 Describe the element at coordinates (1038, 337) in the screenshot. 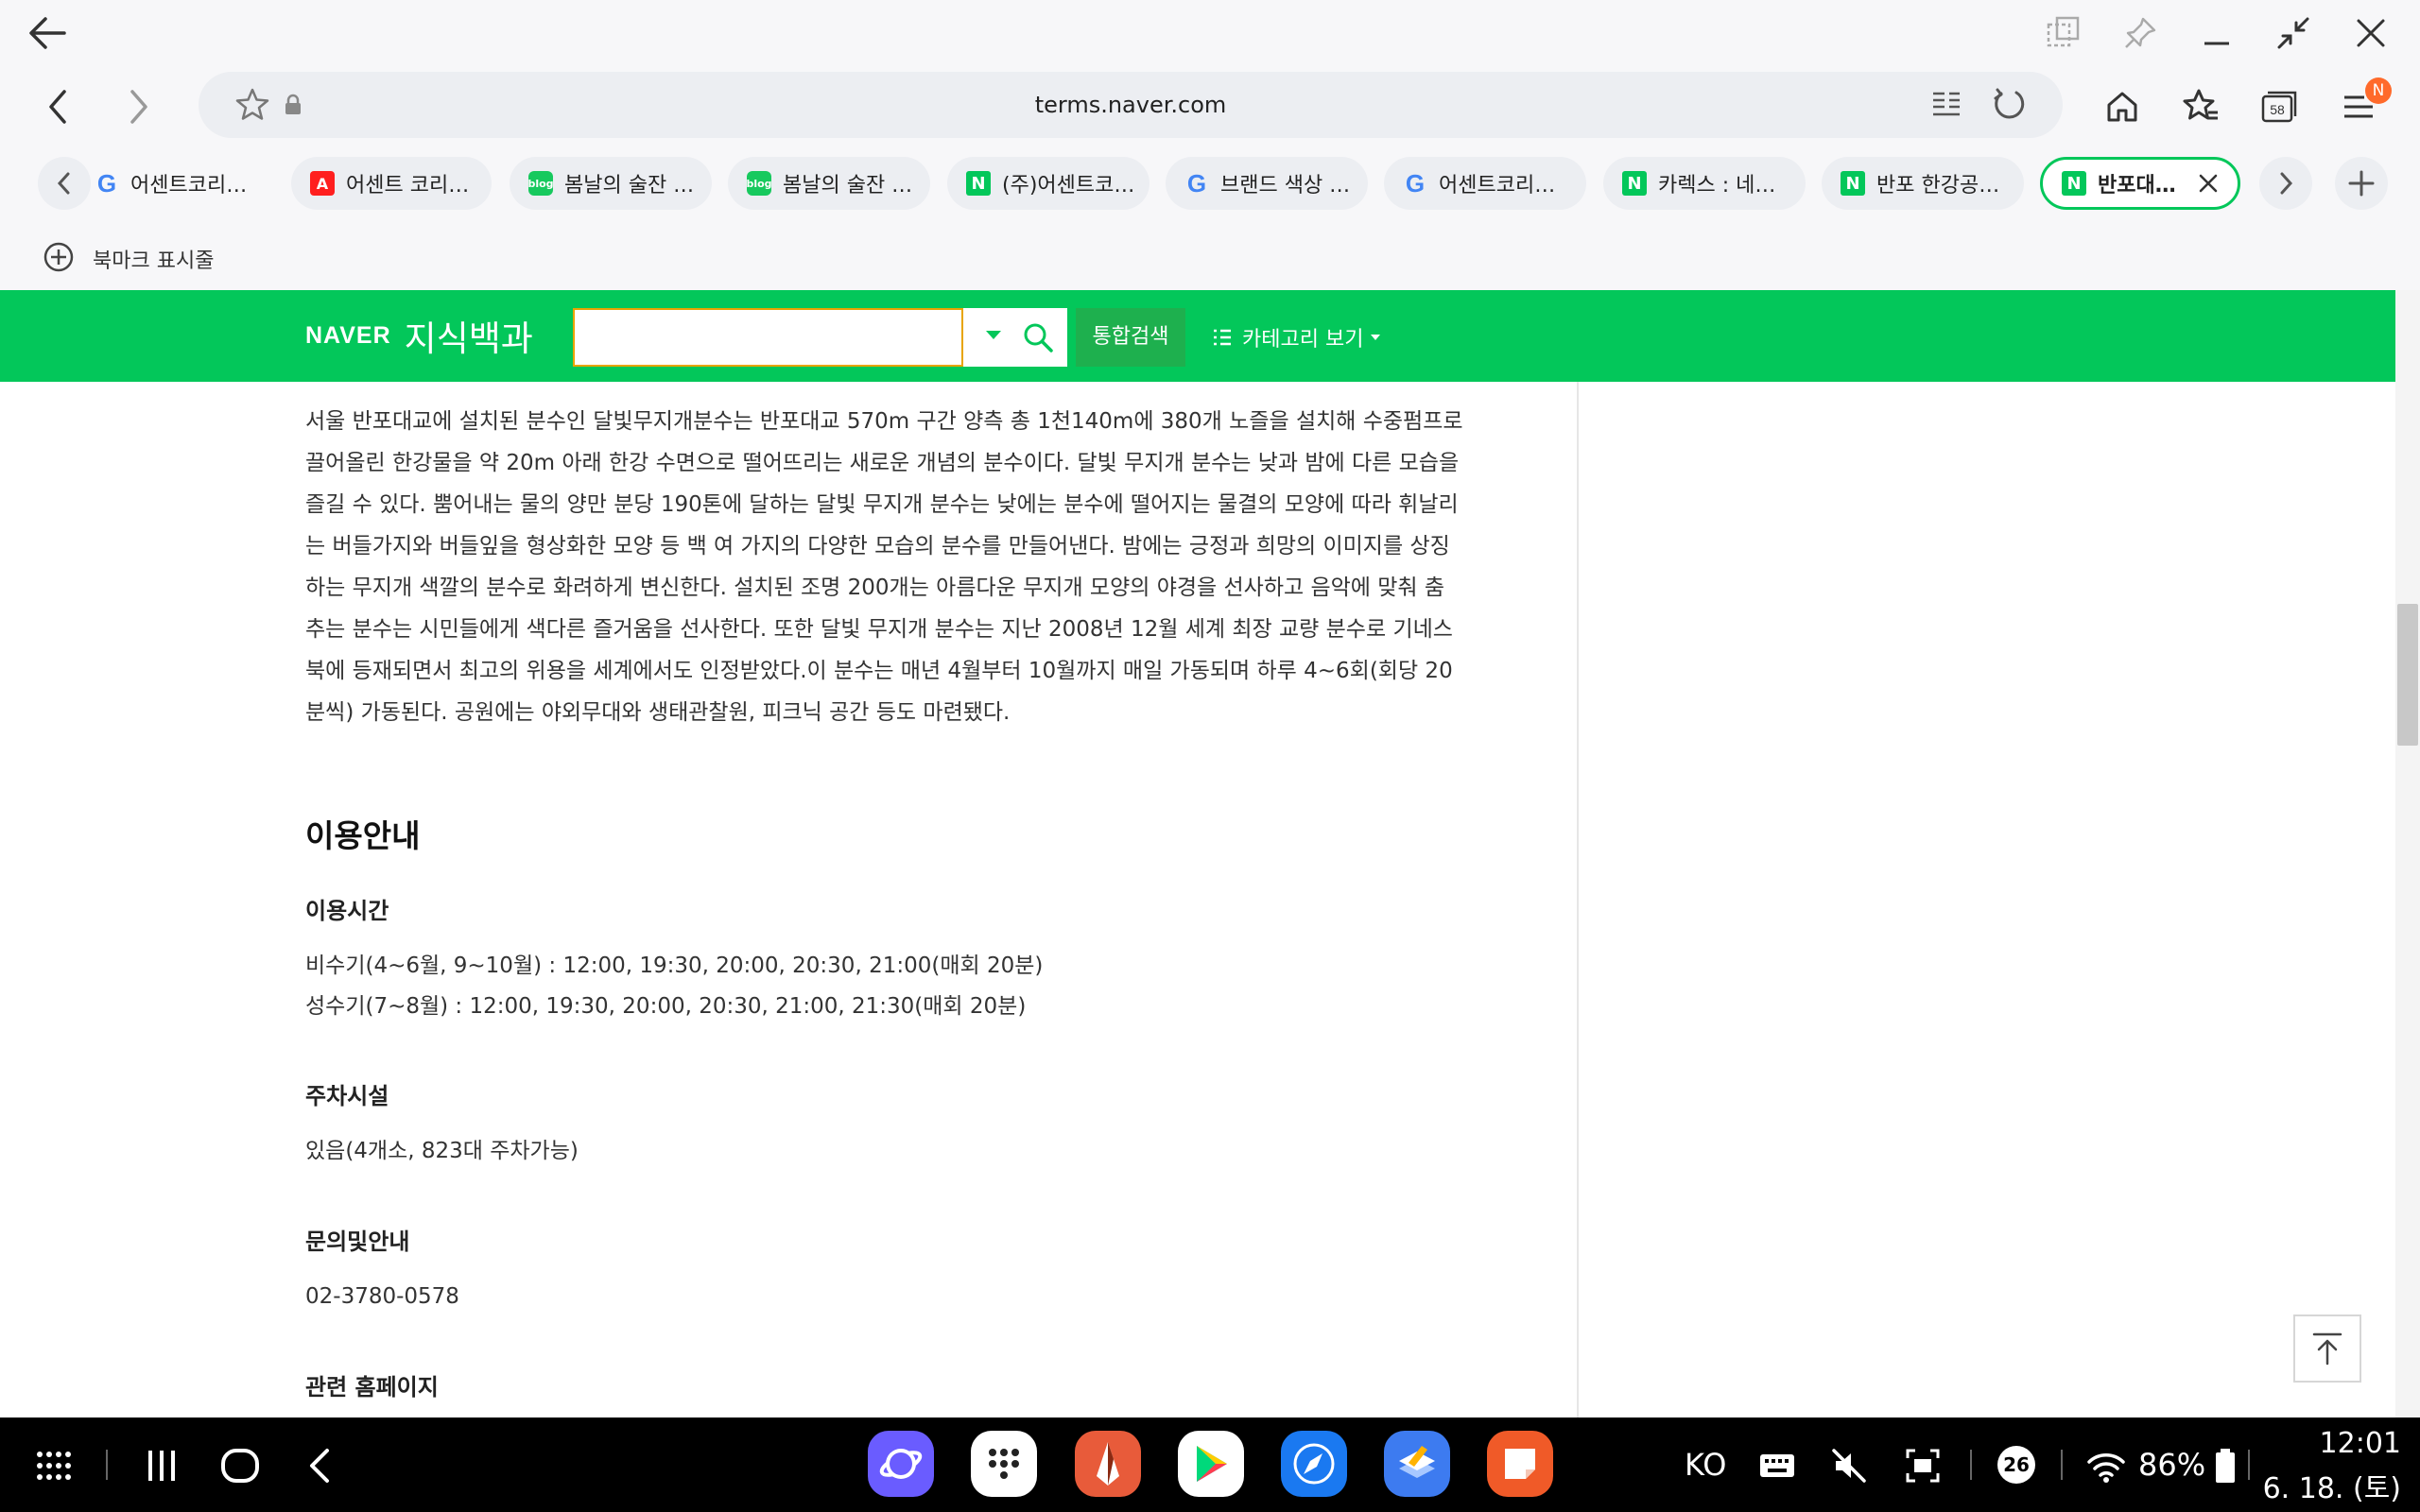

I see `search-icon` at that location.